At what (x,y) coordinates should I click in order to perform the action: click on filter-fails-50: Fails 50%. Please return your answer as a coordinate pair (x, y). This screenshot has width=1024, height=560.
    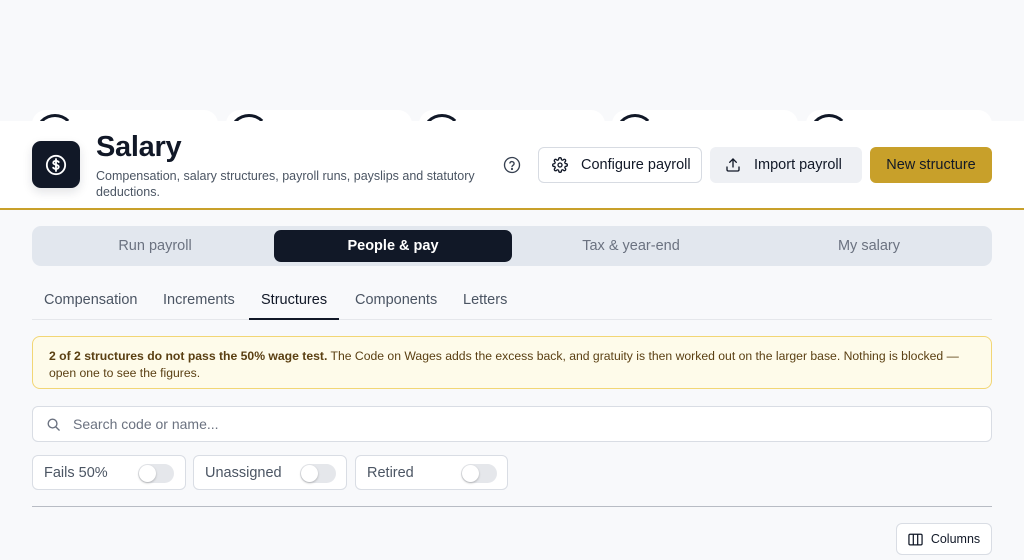
    Looking at the image, I should click on (109, 472).